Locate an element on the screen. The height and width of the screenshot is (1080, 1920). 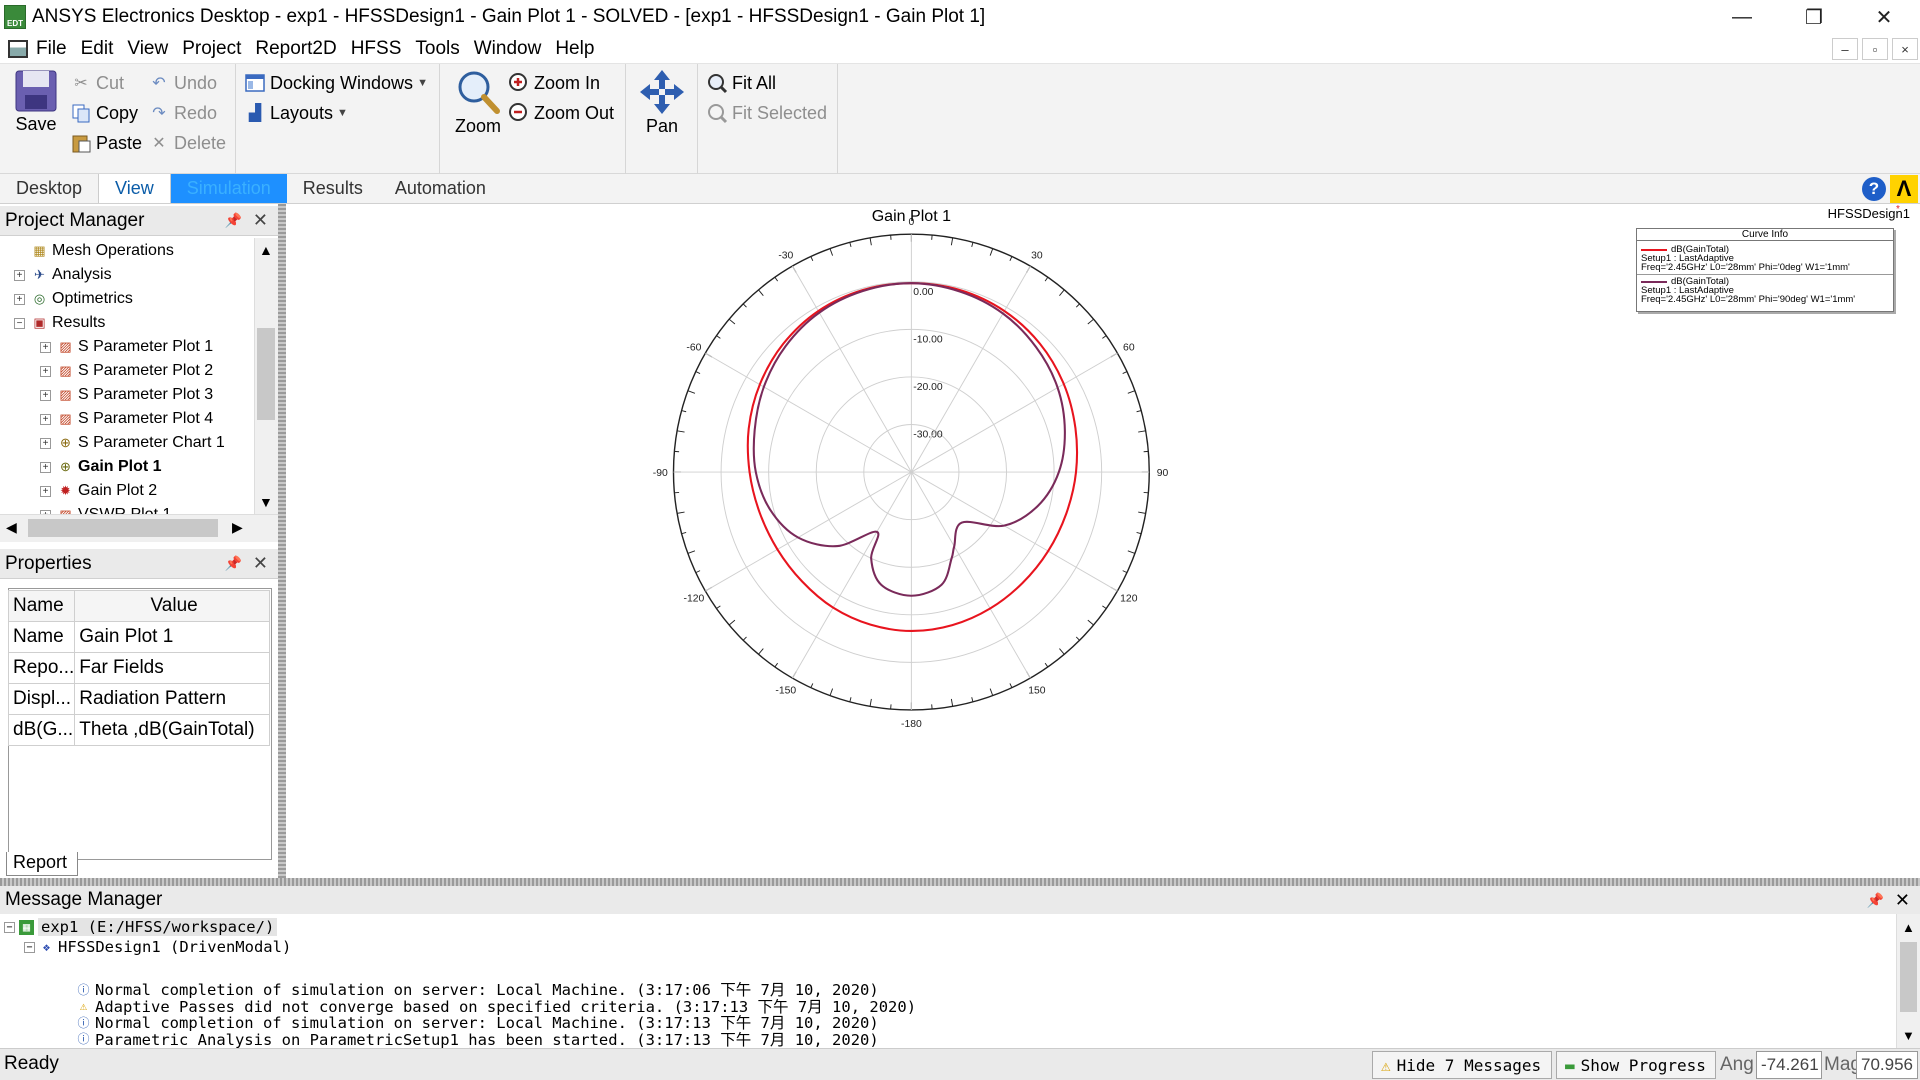
menu-view: View is located at coordinates (147, 49).